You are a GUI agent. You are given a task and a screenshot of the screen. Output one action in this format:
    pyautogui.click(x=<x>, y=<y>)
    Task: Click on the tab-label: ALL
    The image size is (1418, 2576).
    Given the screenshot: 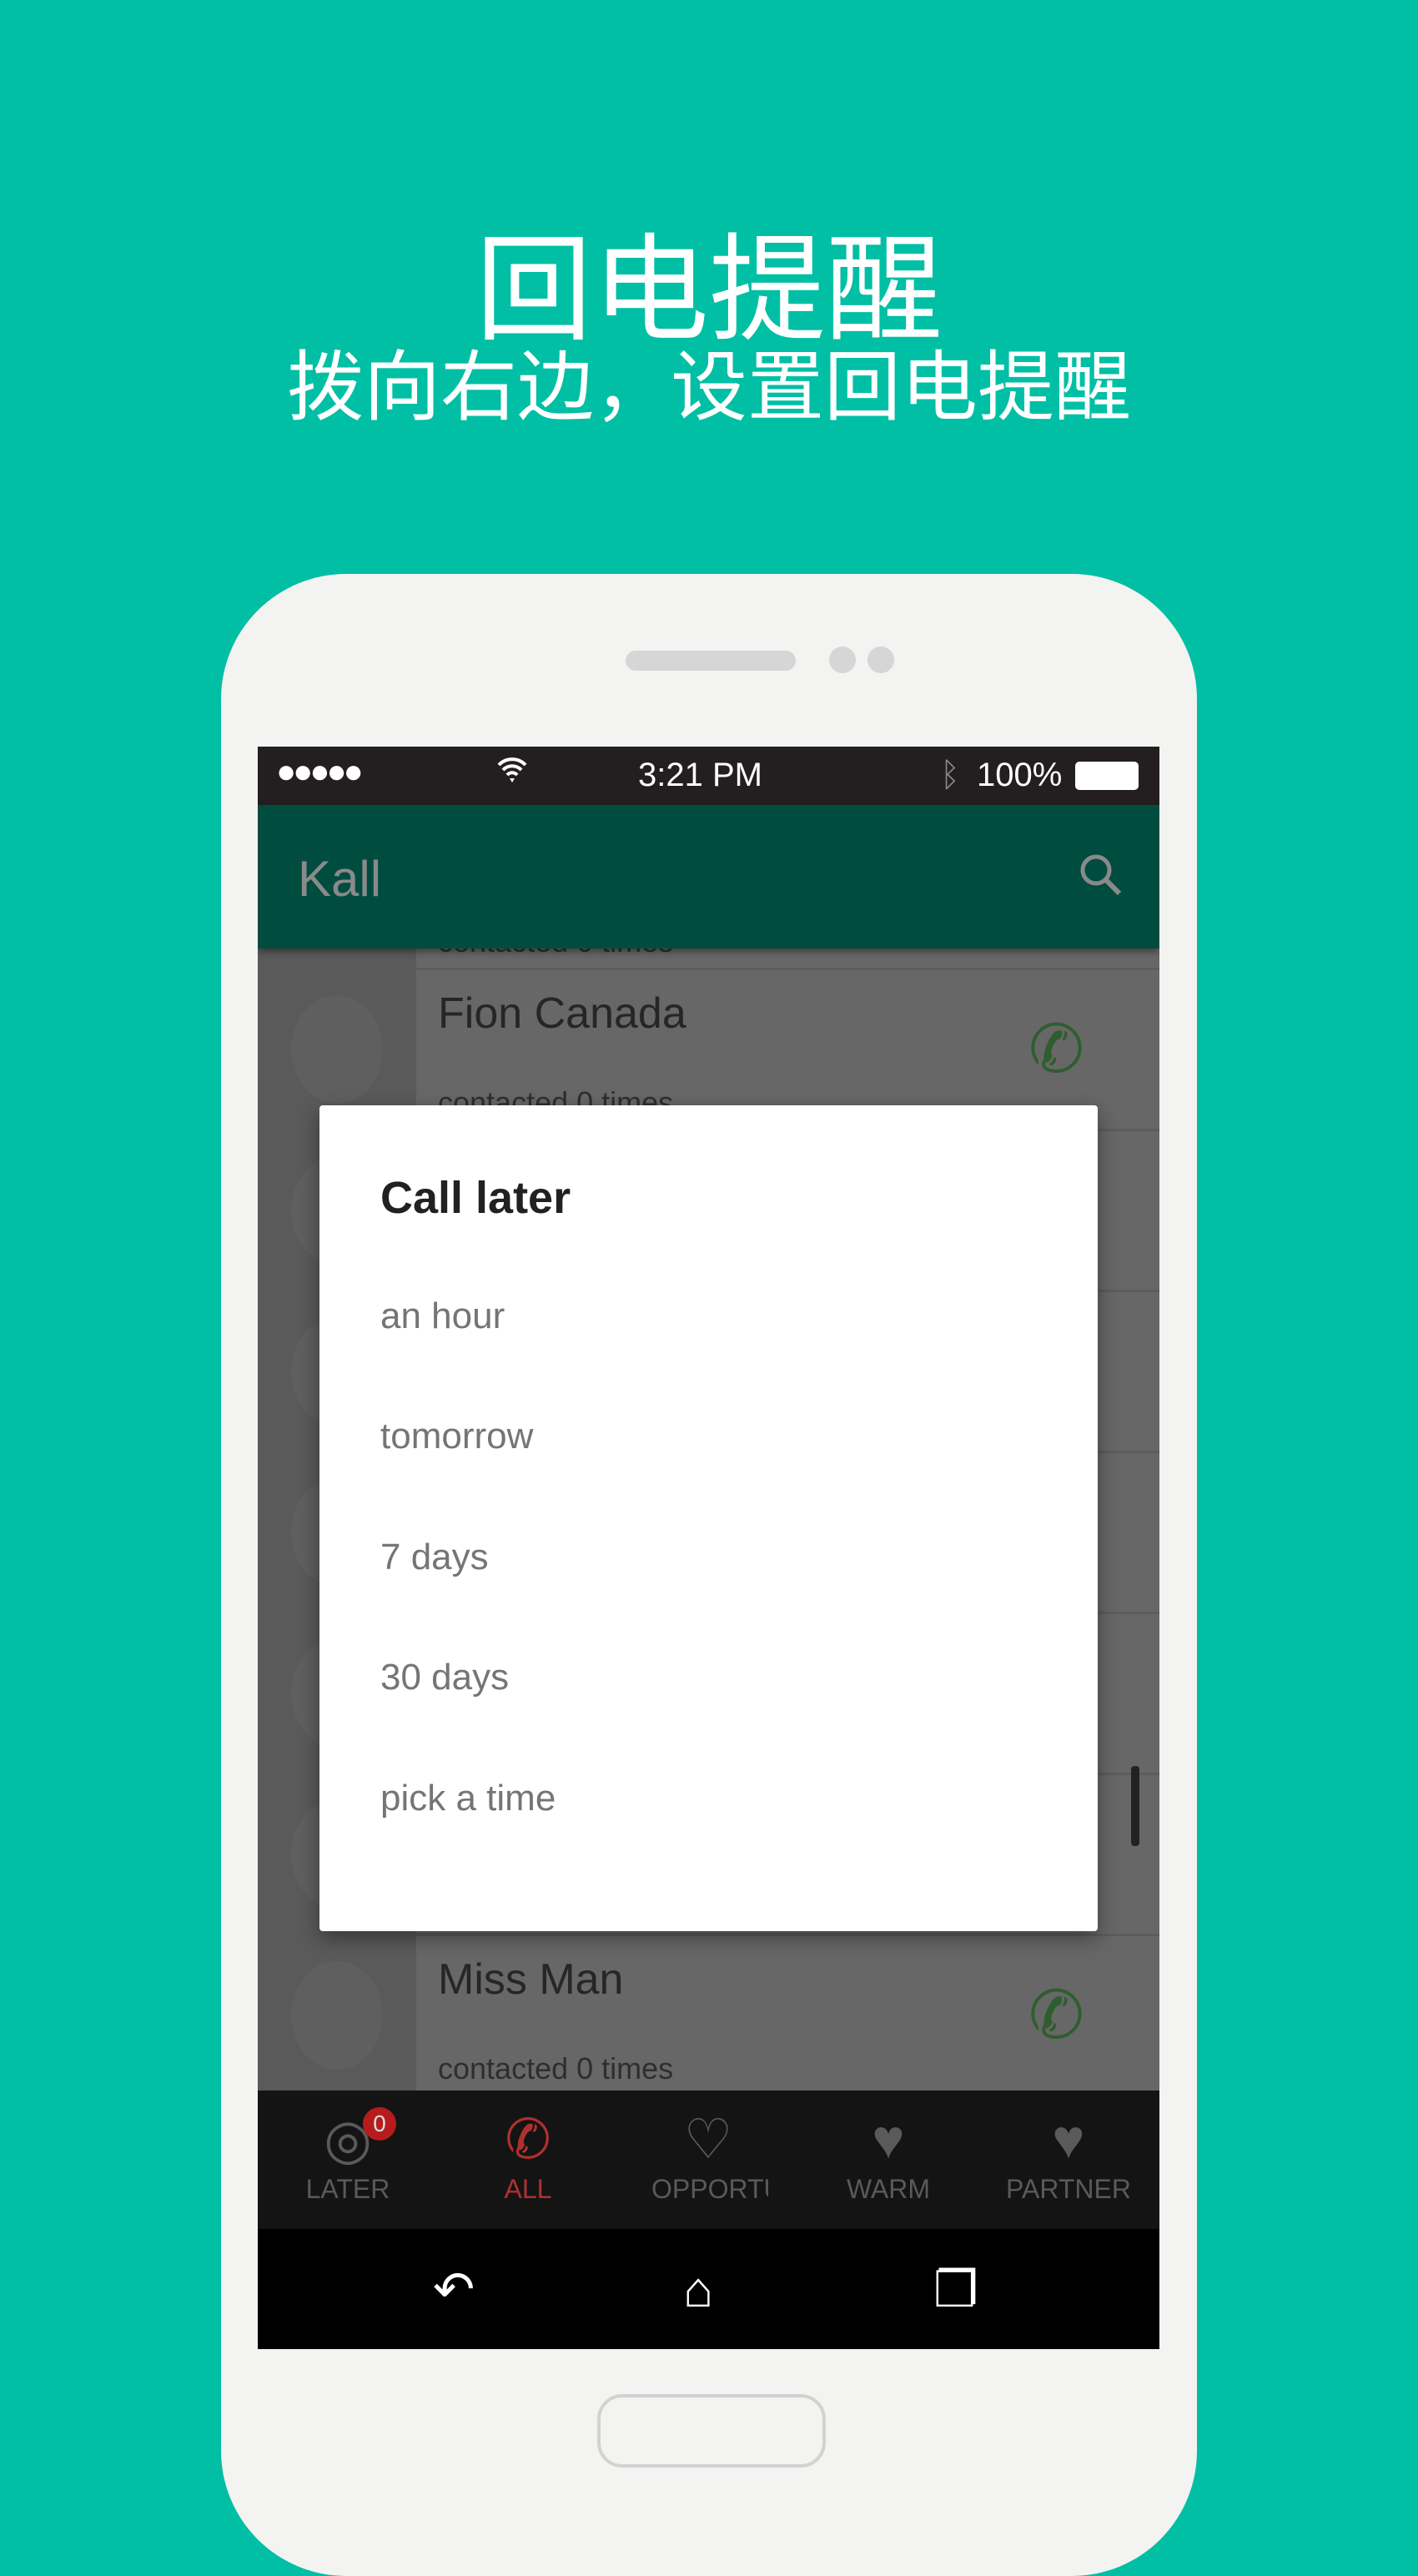 What is the action you would take?
    pyautogui.click(x=528, y=2189)
    